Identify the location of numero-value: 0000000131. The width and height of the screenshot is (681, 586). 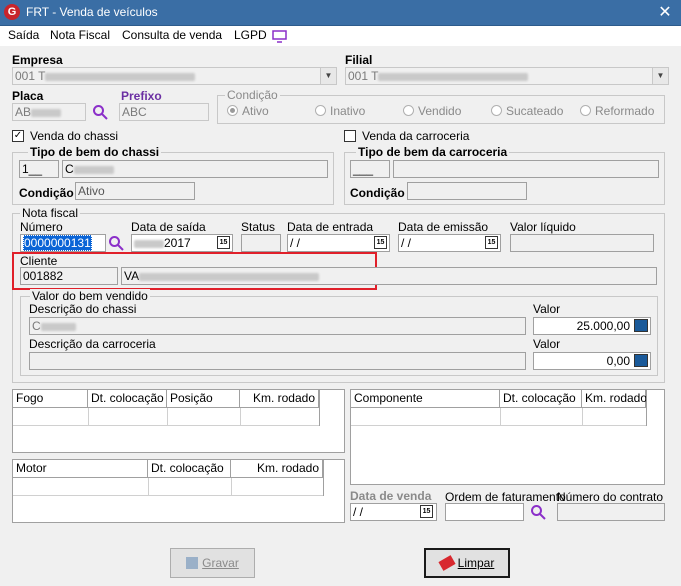
(57, 243).